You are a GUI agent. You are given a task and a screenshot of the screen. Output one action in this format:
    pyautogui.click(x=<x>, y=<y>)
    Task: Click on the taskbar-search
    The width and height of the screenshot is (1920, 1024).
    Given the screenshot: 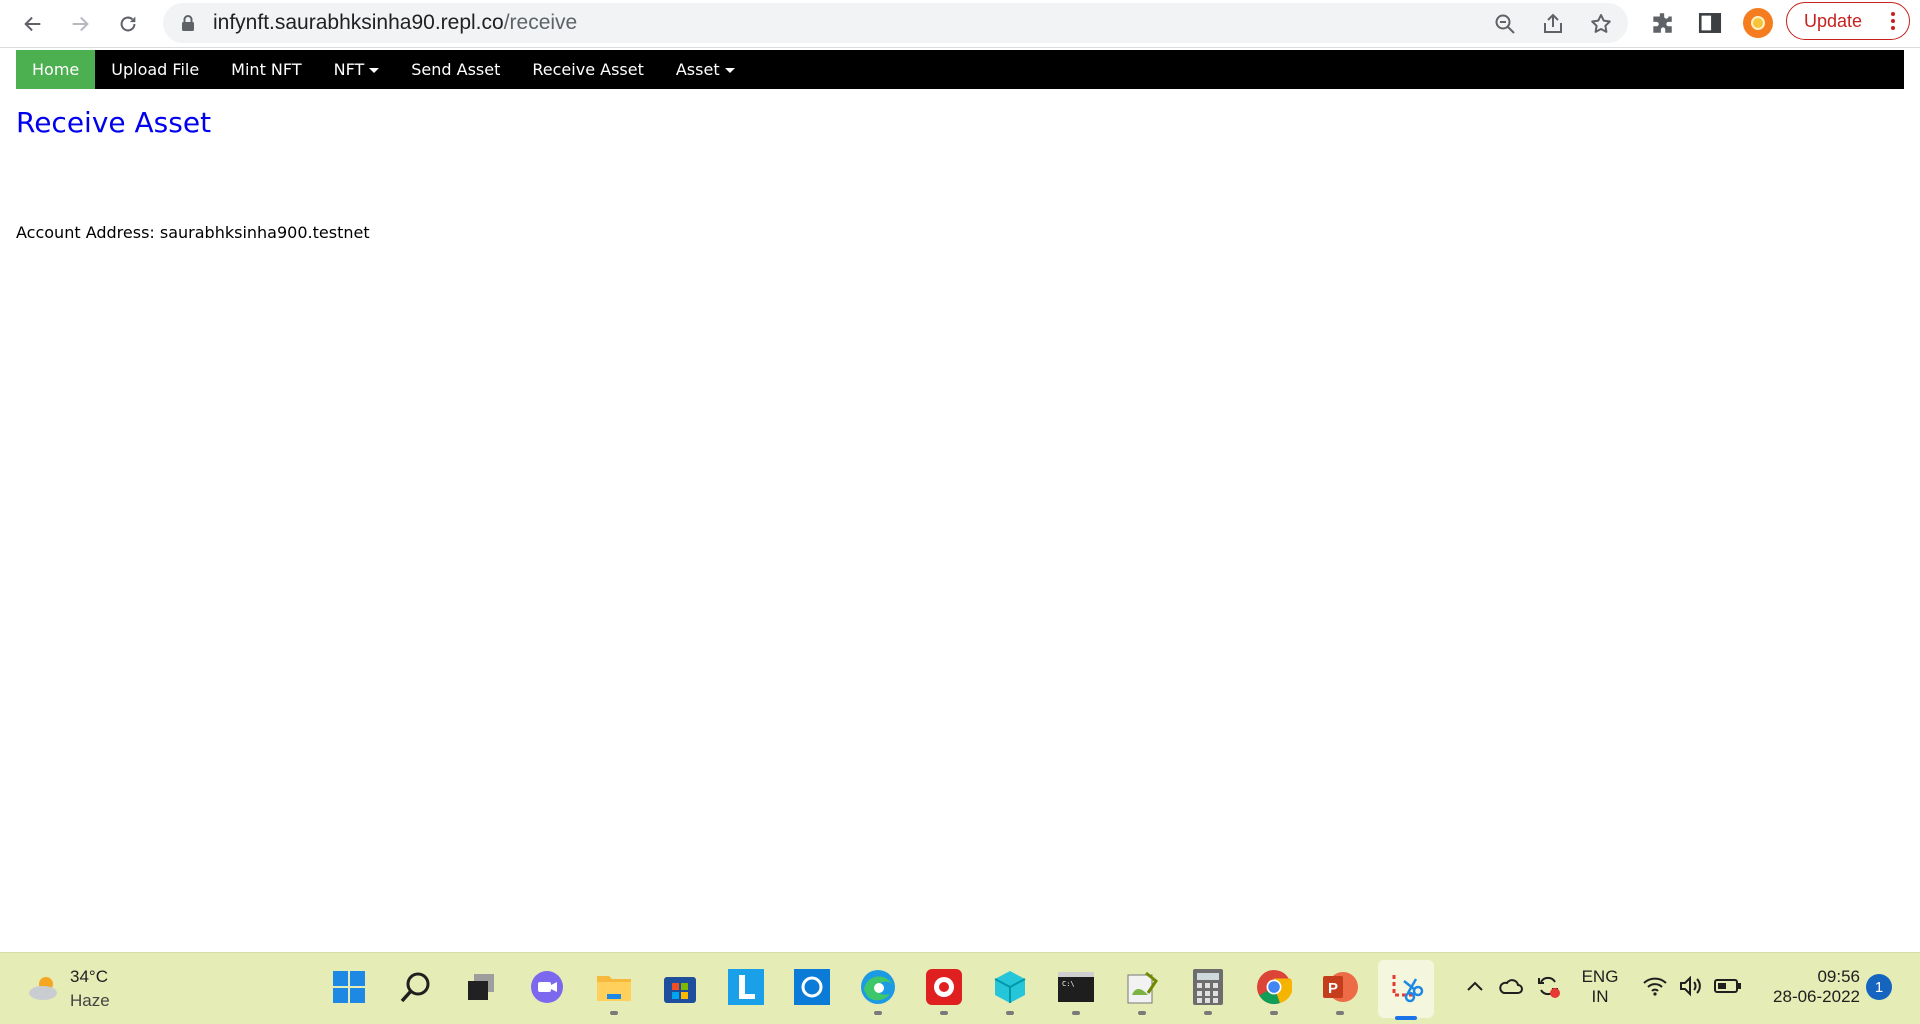 What is the action you would take?
    pyautogui.click(x=416, y=987)
    